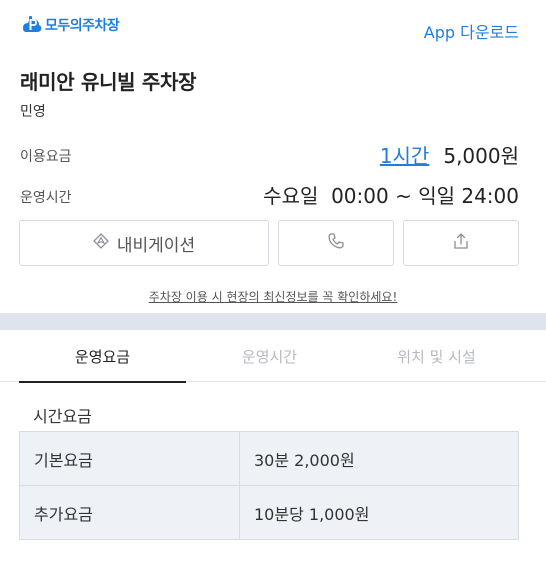 Image resolution: width=546 pixels, height=562 pixels. Describe the element at coordinates (102, 356) in the screenshot. I see `tab-operating-fee: 운영요금` at that location.